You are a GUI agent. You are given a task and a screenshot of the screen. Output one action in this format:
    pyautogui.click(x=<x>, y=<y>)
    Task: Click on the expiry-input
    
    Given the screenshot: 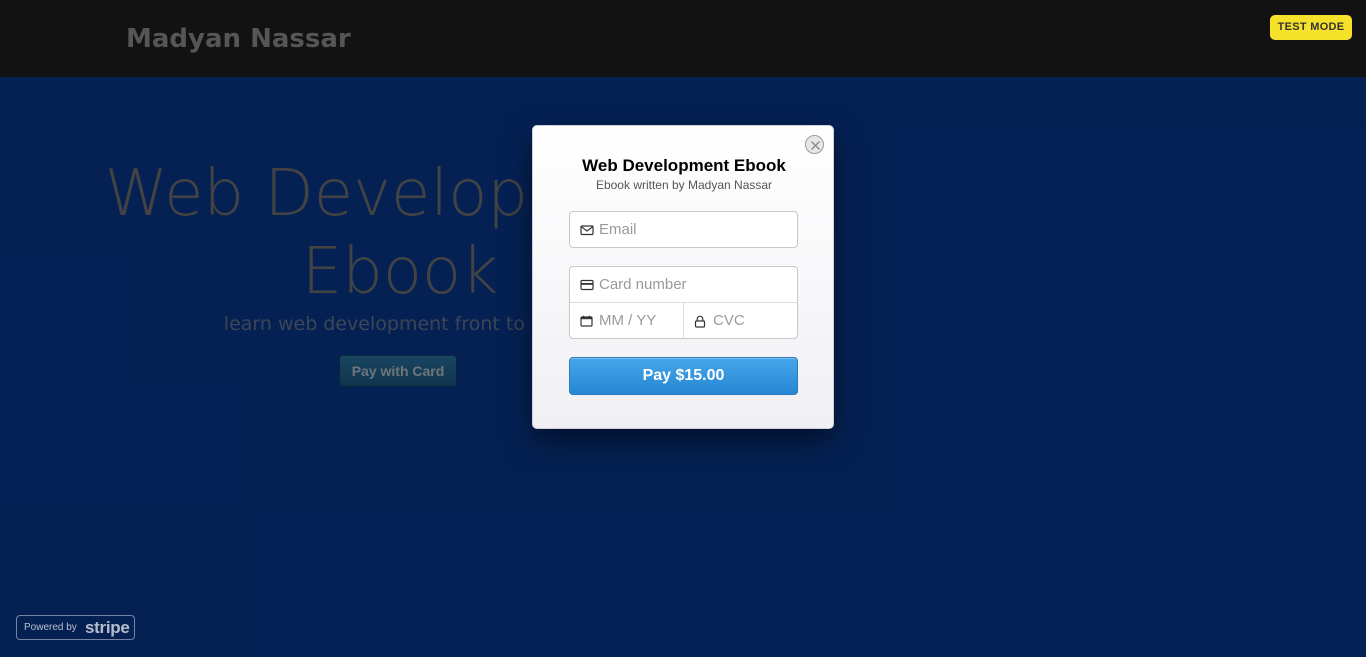 What is the action you would take?
    pyautogui.click(x=639, y=320)
    